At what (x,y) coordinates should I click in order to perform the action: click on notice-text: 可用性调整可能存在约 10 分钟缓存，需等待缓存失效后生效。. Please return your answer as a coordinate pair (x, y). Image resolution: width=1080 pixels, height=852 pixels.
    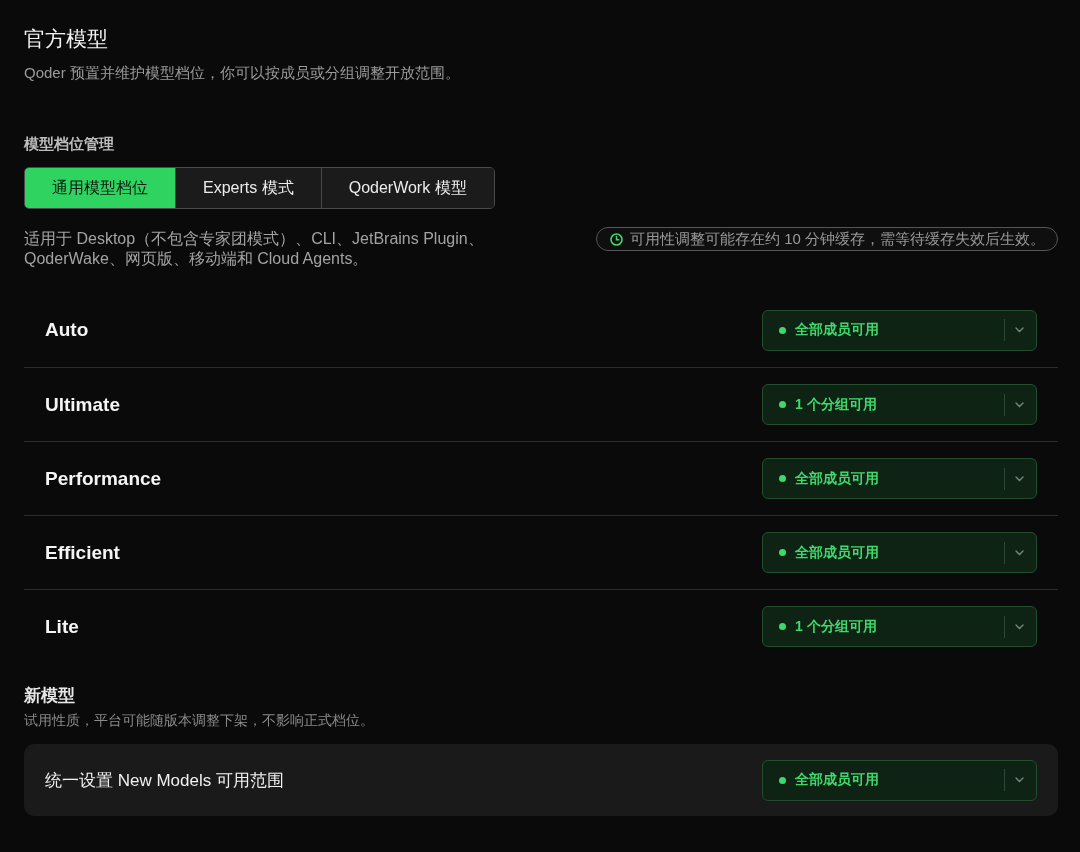
    Looking at the image, I should click on (837, 239).